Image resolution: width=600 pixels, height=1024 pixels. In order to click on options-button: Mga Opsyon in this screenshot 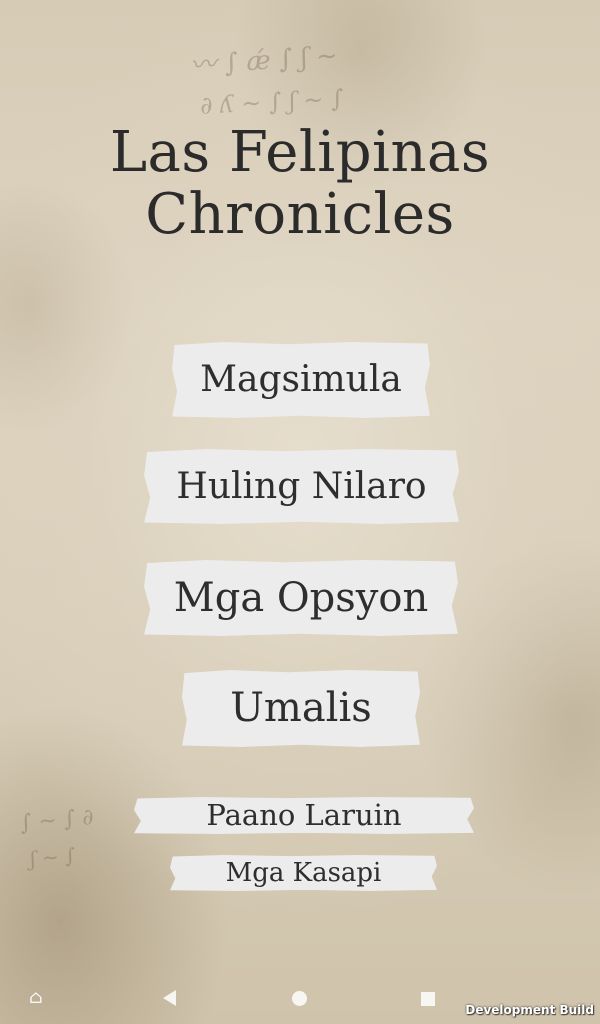, I will do `click(301, 598)`.